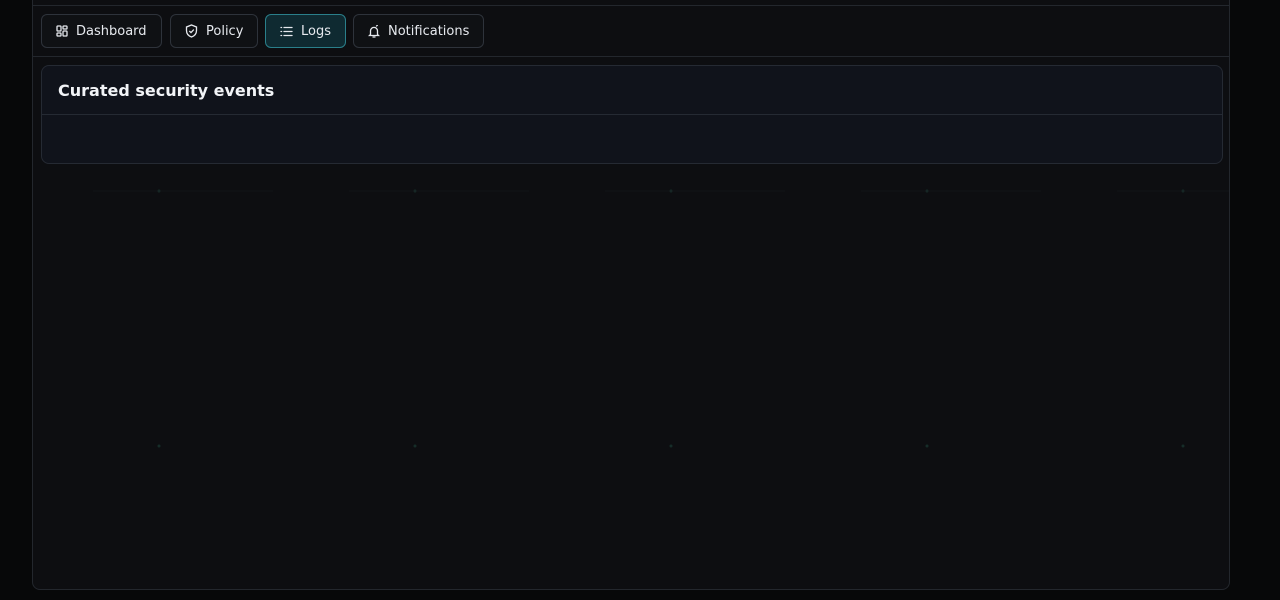 This screenshot has height=600, width=1280. What do you see at coordinates (111, 31) in the screenshot?
I see `tab-label: Dashboard` at bounding box center [111, 31].